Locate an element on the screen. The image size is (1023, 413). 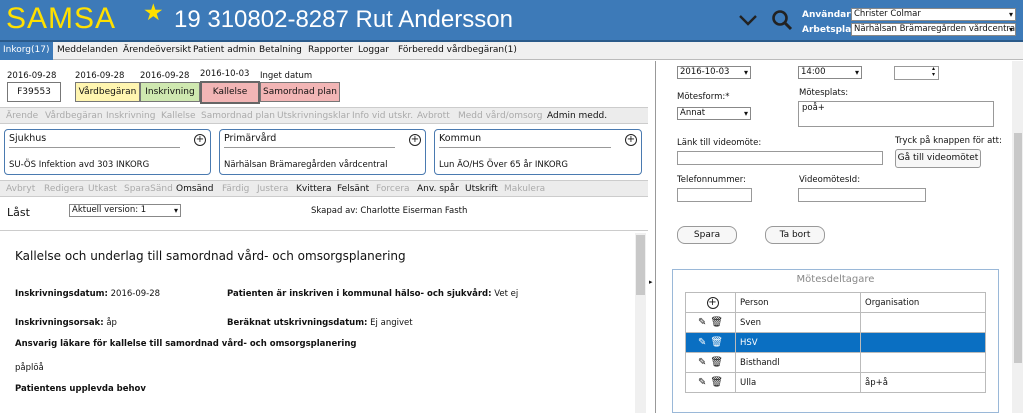
table-row: ✎ 🗑 Ulla åp+å is located at coordinates (835, 382).